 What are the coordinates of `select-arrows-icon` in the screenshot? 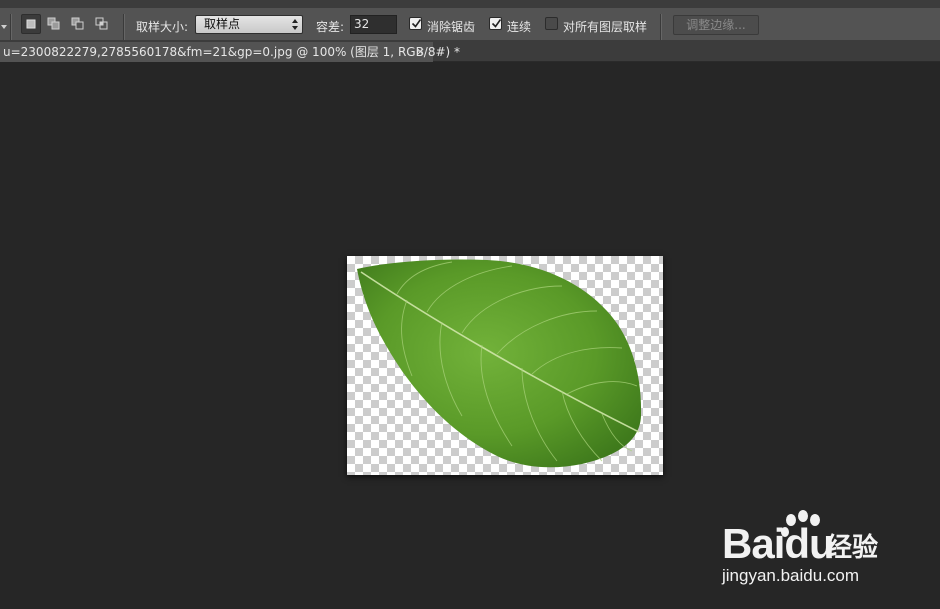 It's located at (295, 24).